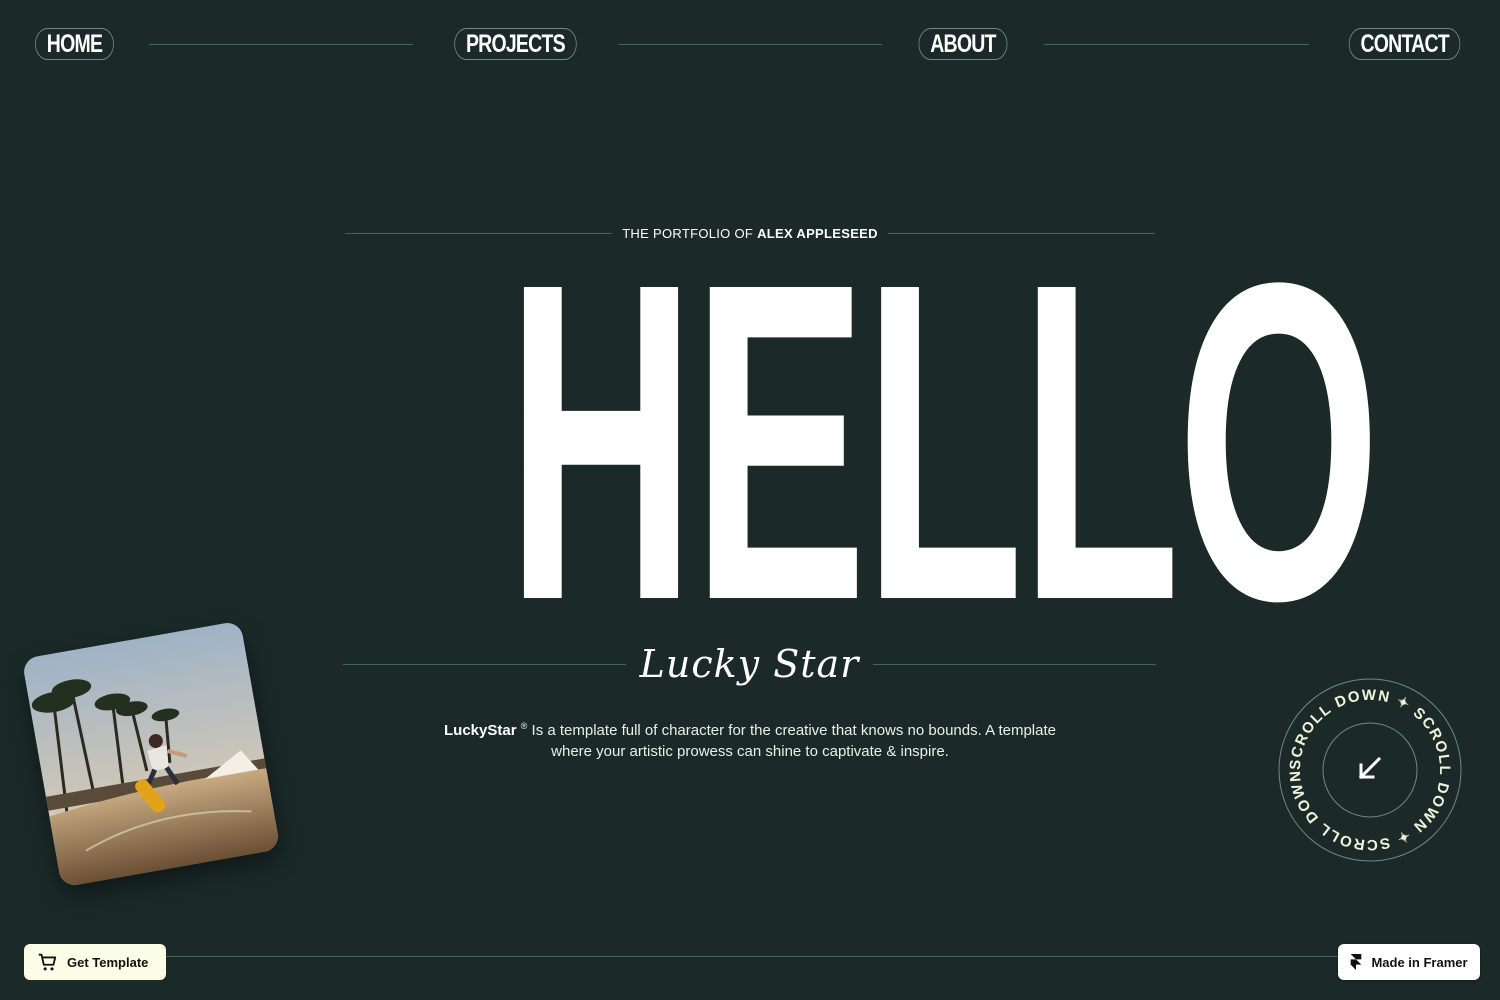  I want to click on cart-icon, so click(47, 962).